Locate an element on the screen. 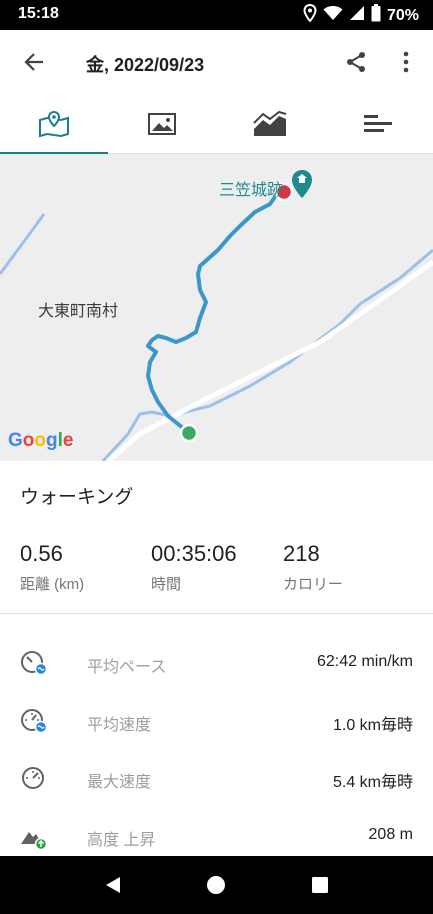 The height and width of the screenshot is (914, 433). metric-label: 高度 上昇 is located at coordinates (121, 840).